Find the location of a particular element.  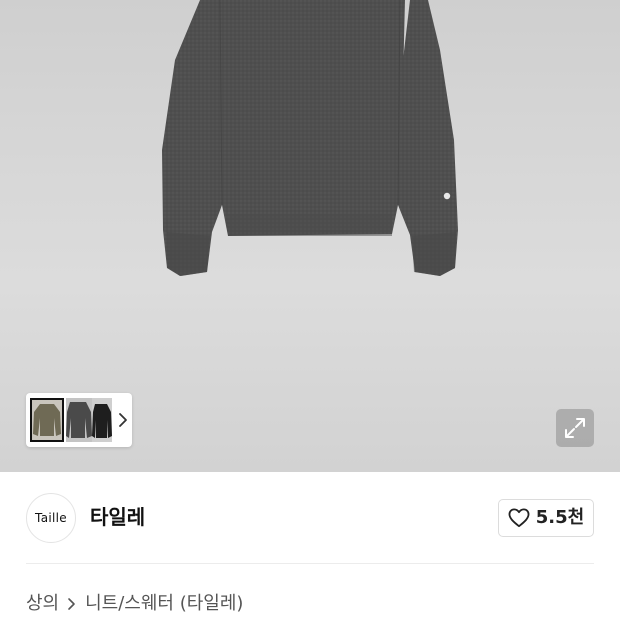

heart-icon is located at coordinates (519, 518).